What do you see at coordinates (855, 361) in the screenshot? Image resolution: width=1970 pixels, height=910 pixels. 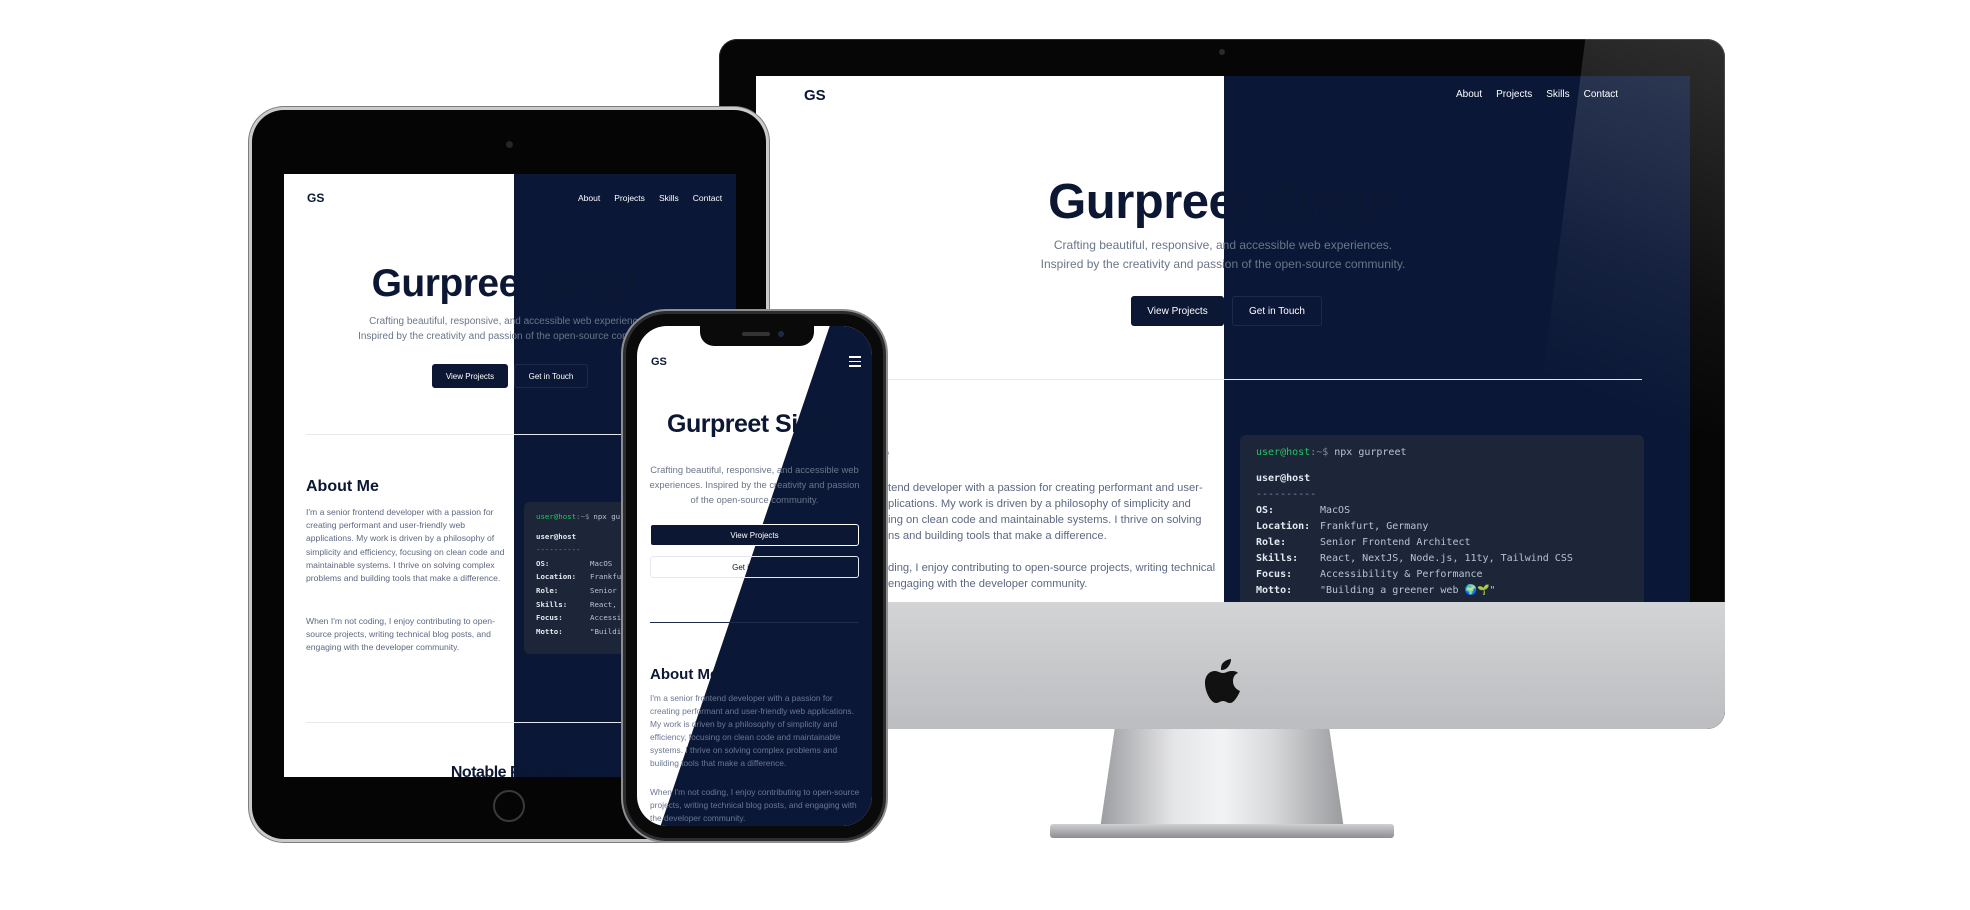 I see `hamburger-menu-icon` at bounding box center [855, 361].